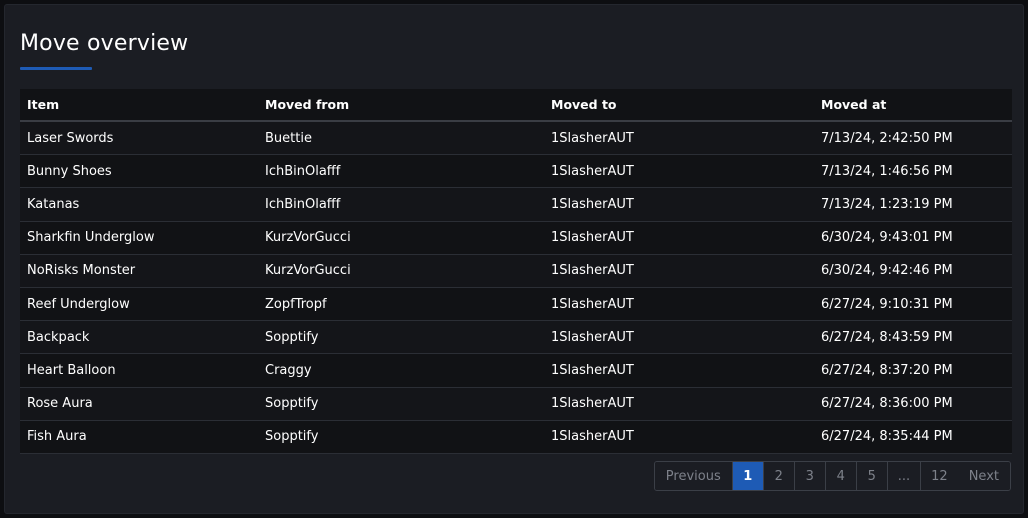  Describe the element at coordinates (43, 104) in the screenshot. I see `column-header-item: Item` at that location.